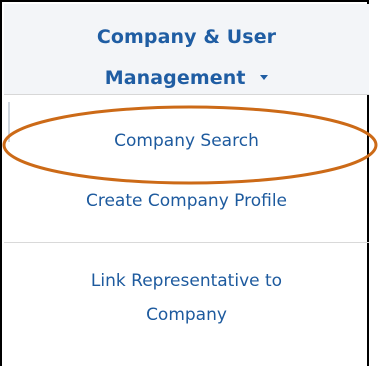  I want to click on header-divider, so click(186, 94).